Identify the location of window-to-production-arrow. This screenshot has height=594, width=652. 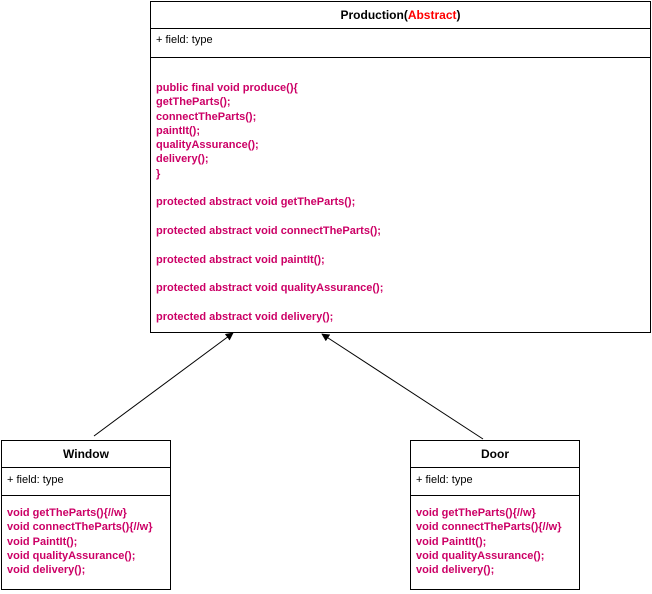
(163, 384).